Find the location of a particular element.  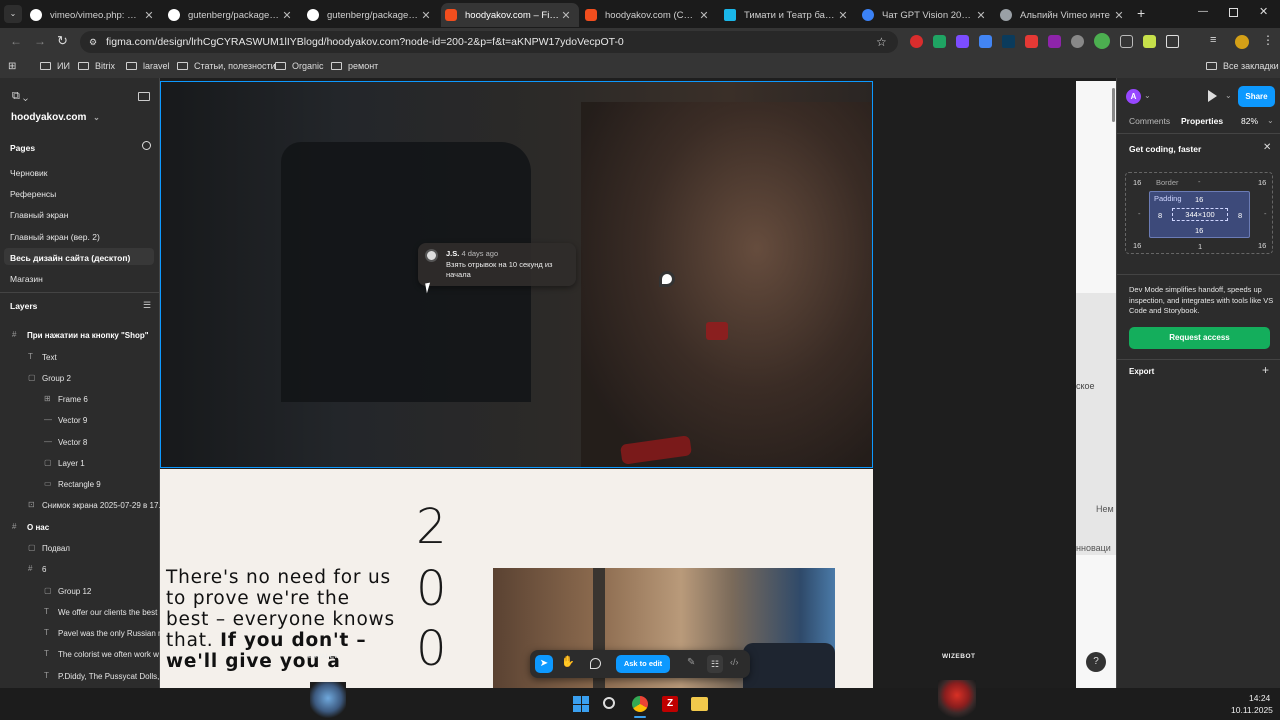

reload-icon: ↻ is located at coordinates (62, 41).